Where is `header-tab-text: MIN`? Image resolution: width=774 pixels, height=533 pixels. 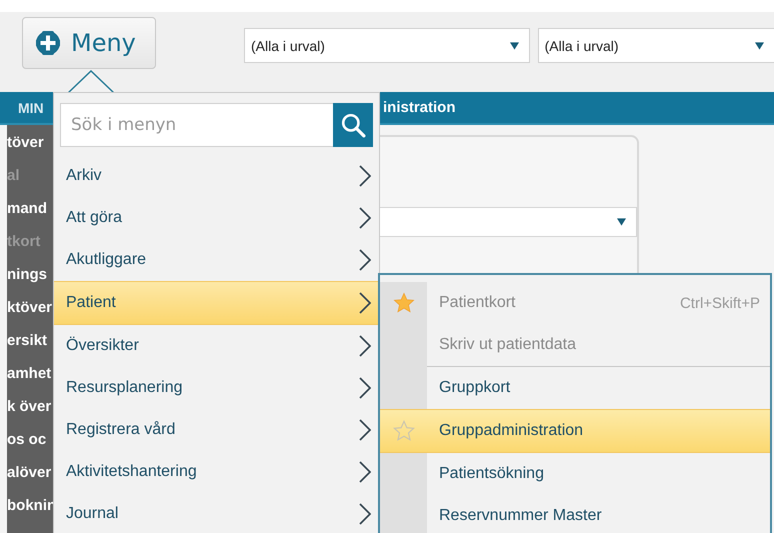
header-tab-text: MIN is located at coordinates (31, 108).